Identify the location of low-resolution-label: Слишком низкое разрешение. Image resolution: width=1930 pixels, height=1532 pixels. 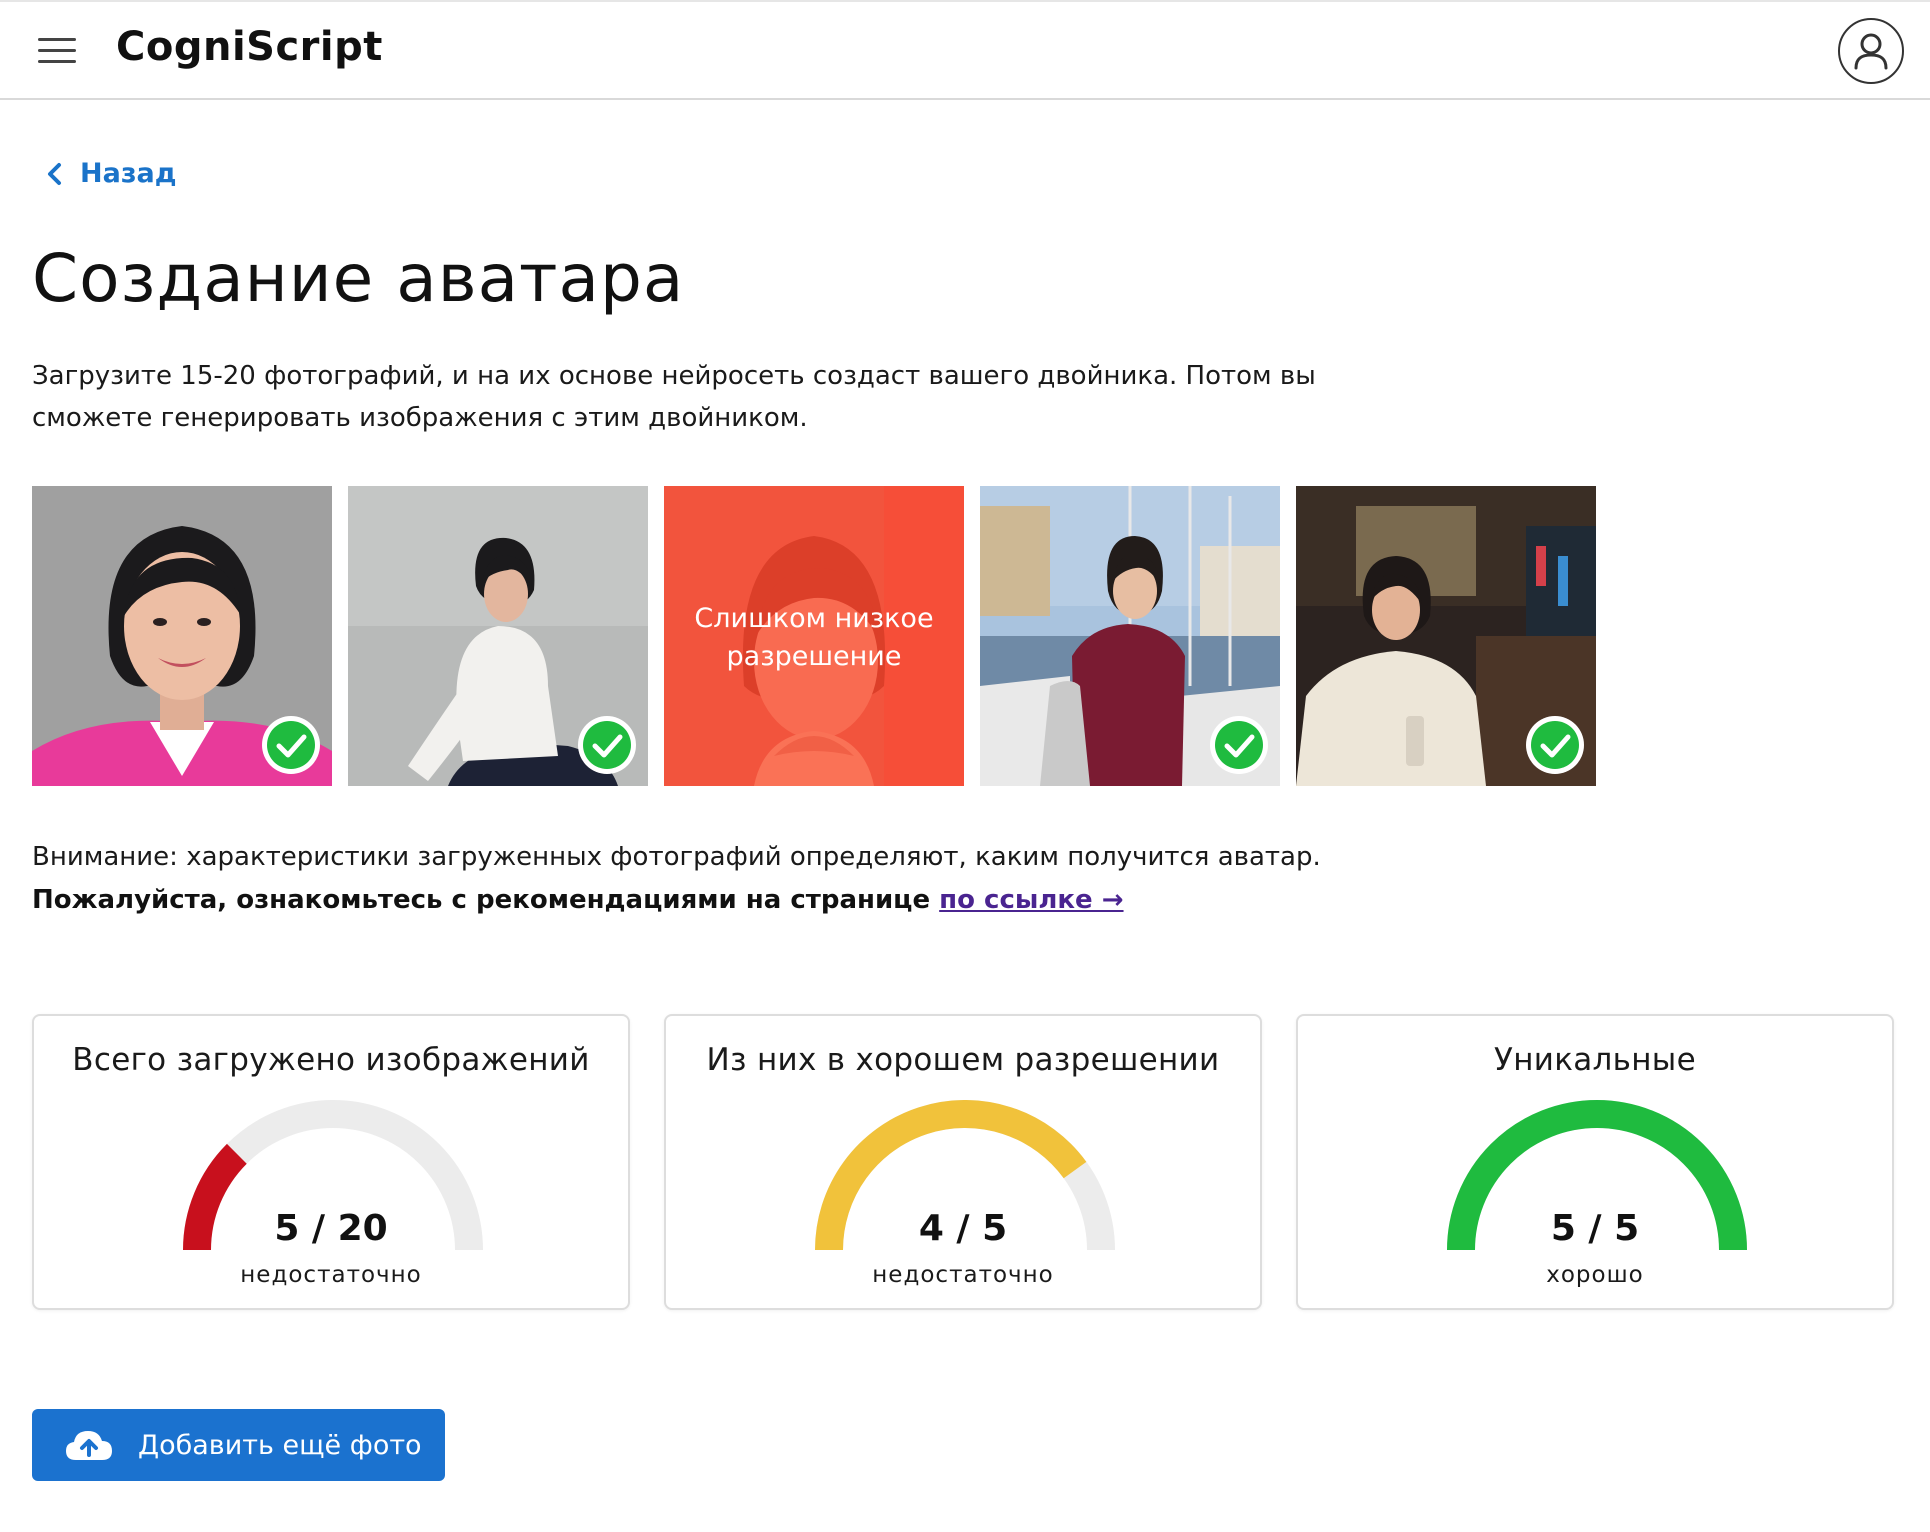
(814, 637).